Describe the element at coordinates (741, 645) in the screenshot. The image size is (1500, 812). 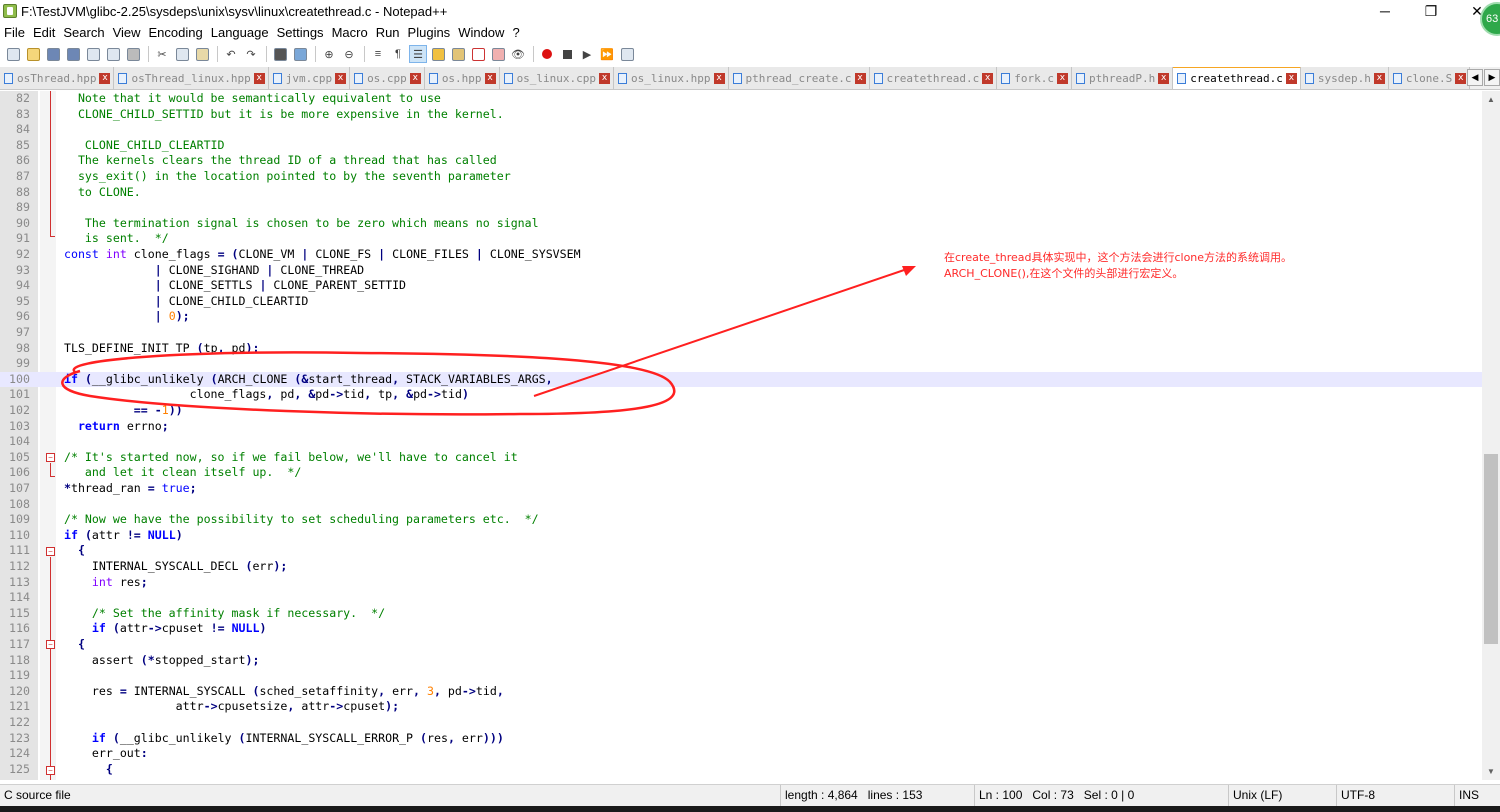
I see `code-line: 117 {` at that location.